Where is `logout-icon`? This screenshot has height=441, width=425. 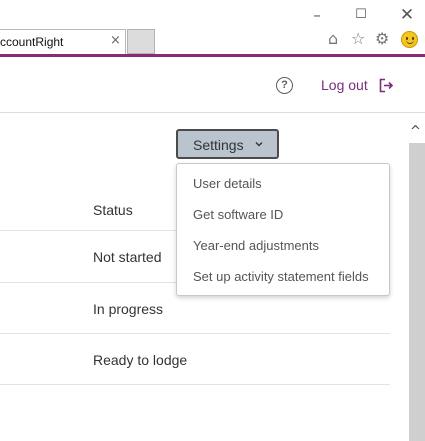
logout-icon is located at coordinates (386, 85).